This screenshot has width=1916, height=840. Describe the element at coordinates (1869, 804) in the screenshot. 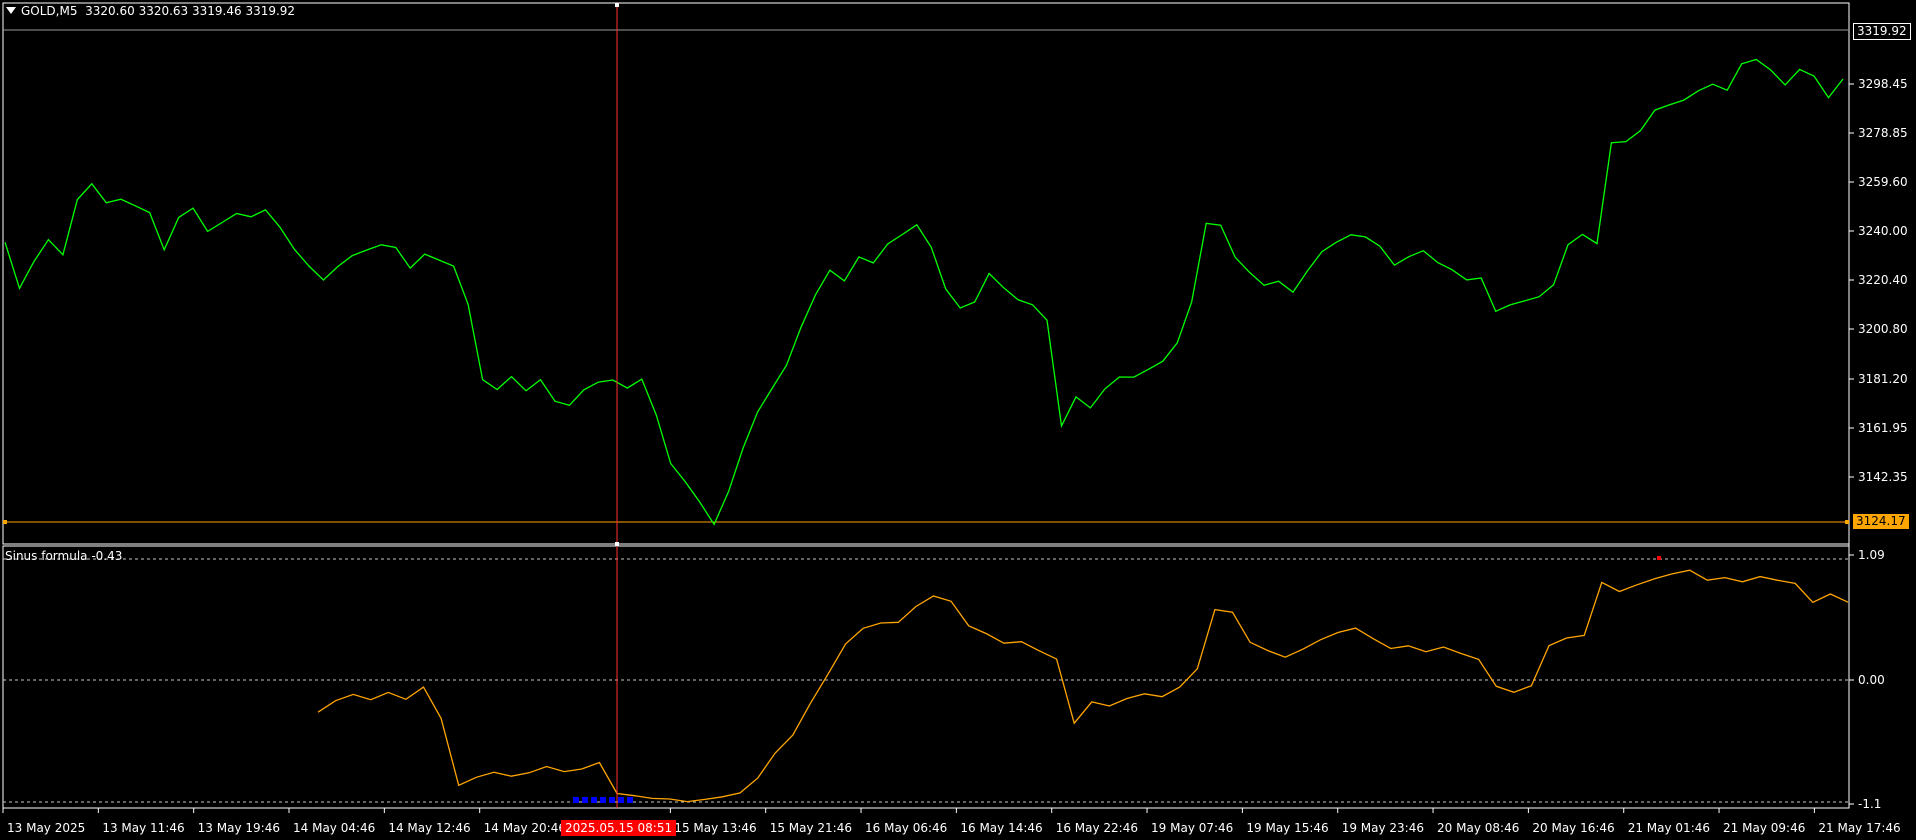

I see `indicator-tick-label: -1.1` at that location.